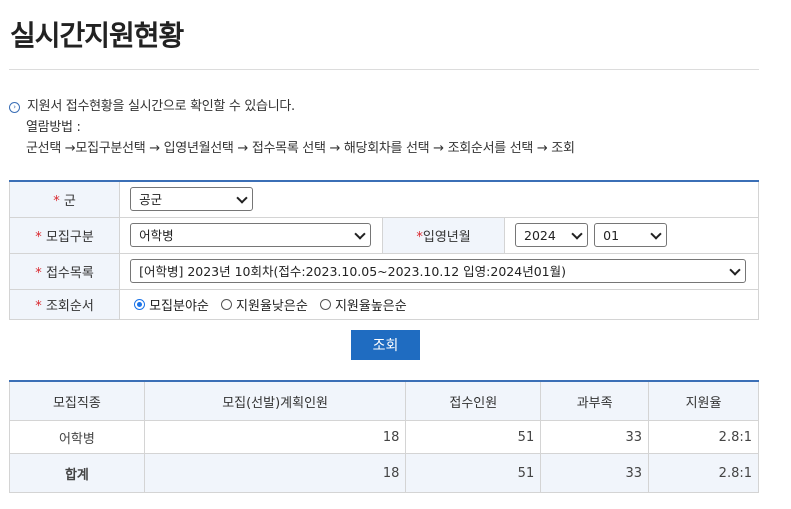 The image size is (791, 509). Describe the element at coordinates (370, 306) in the screenshot. I see `sort-option-label: 지원율높은순` at that location.